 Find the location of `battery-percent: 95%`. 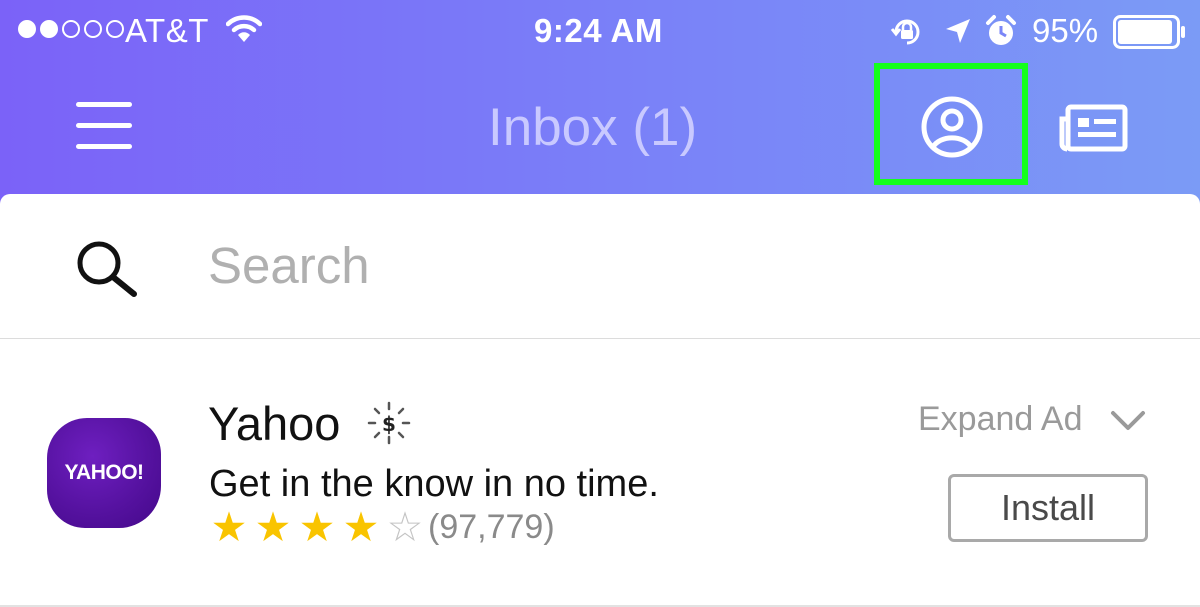

battery-percent: 95% is located at coordinates (1065, 30).